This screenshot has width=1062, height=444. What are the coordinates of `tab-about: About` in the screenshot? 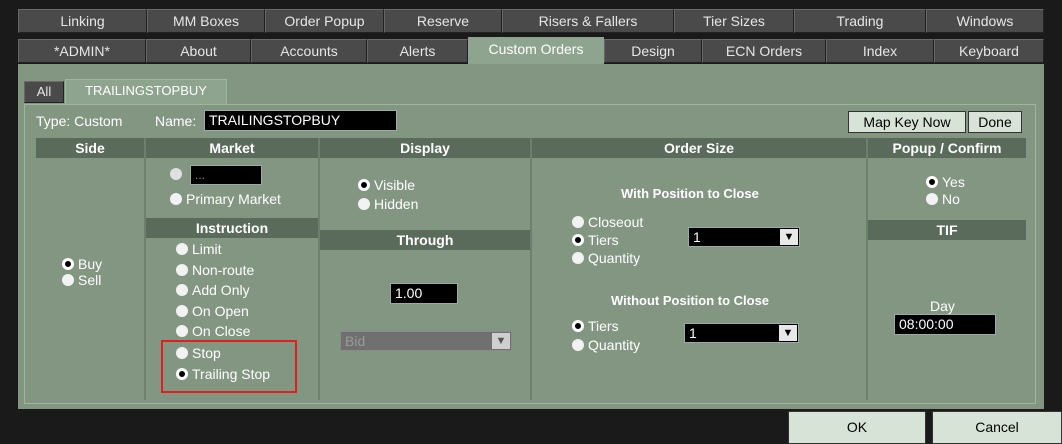 It's located at (198, 51).